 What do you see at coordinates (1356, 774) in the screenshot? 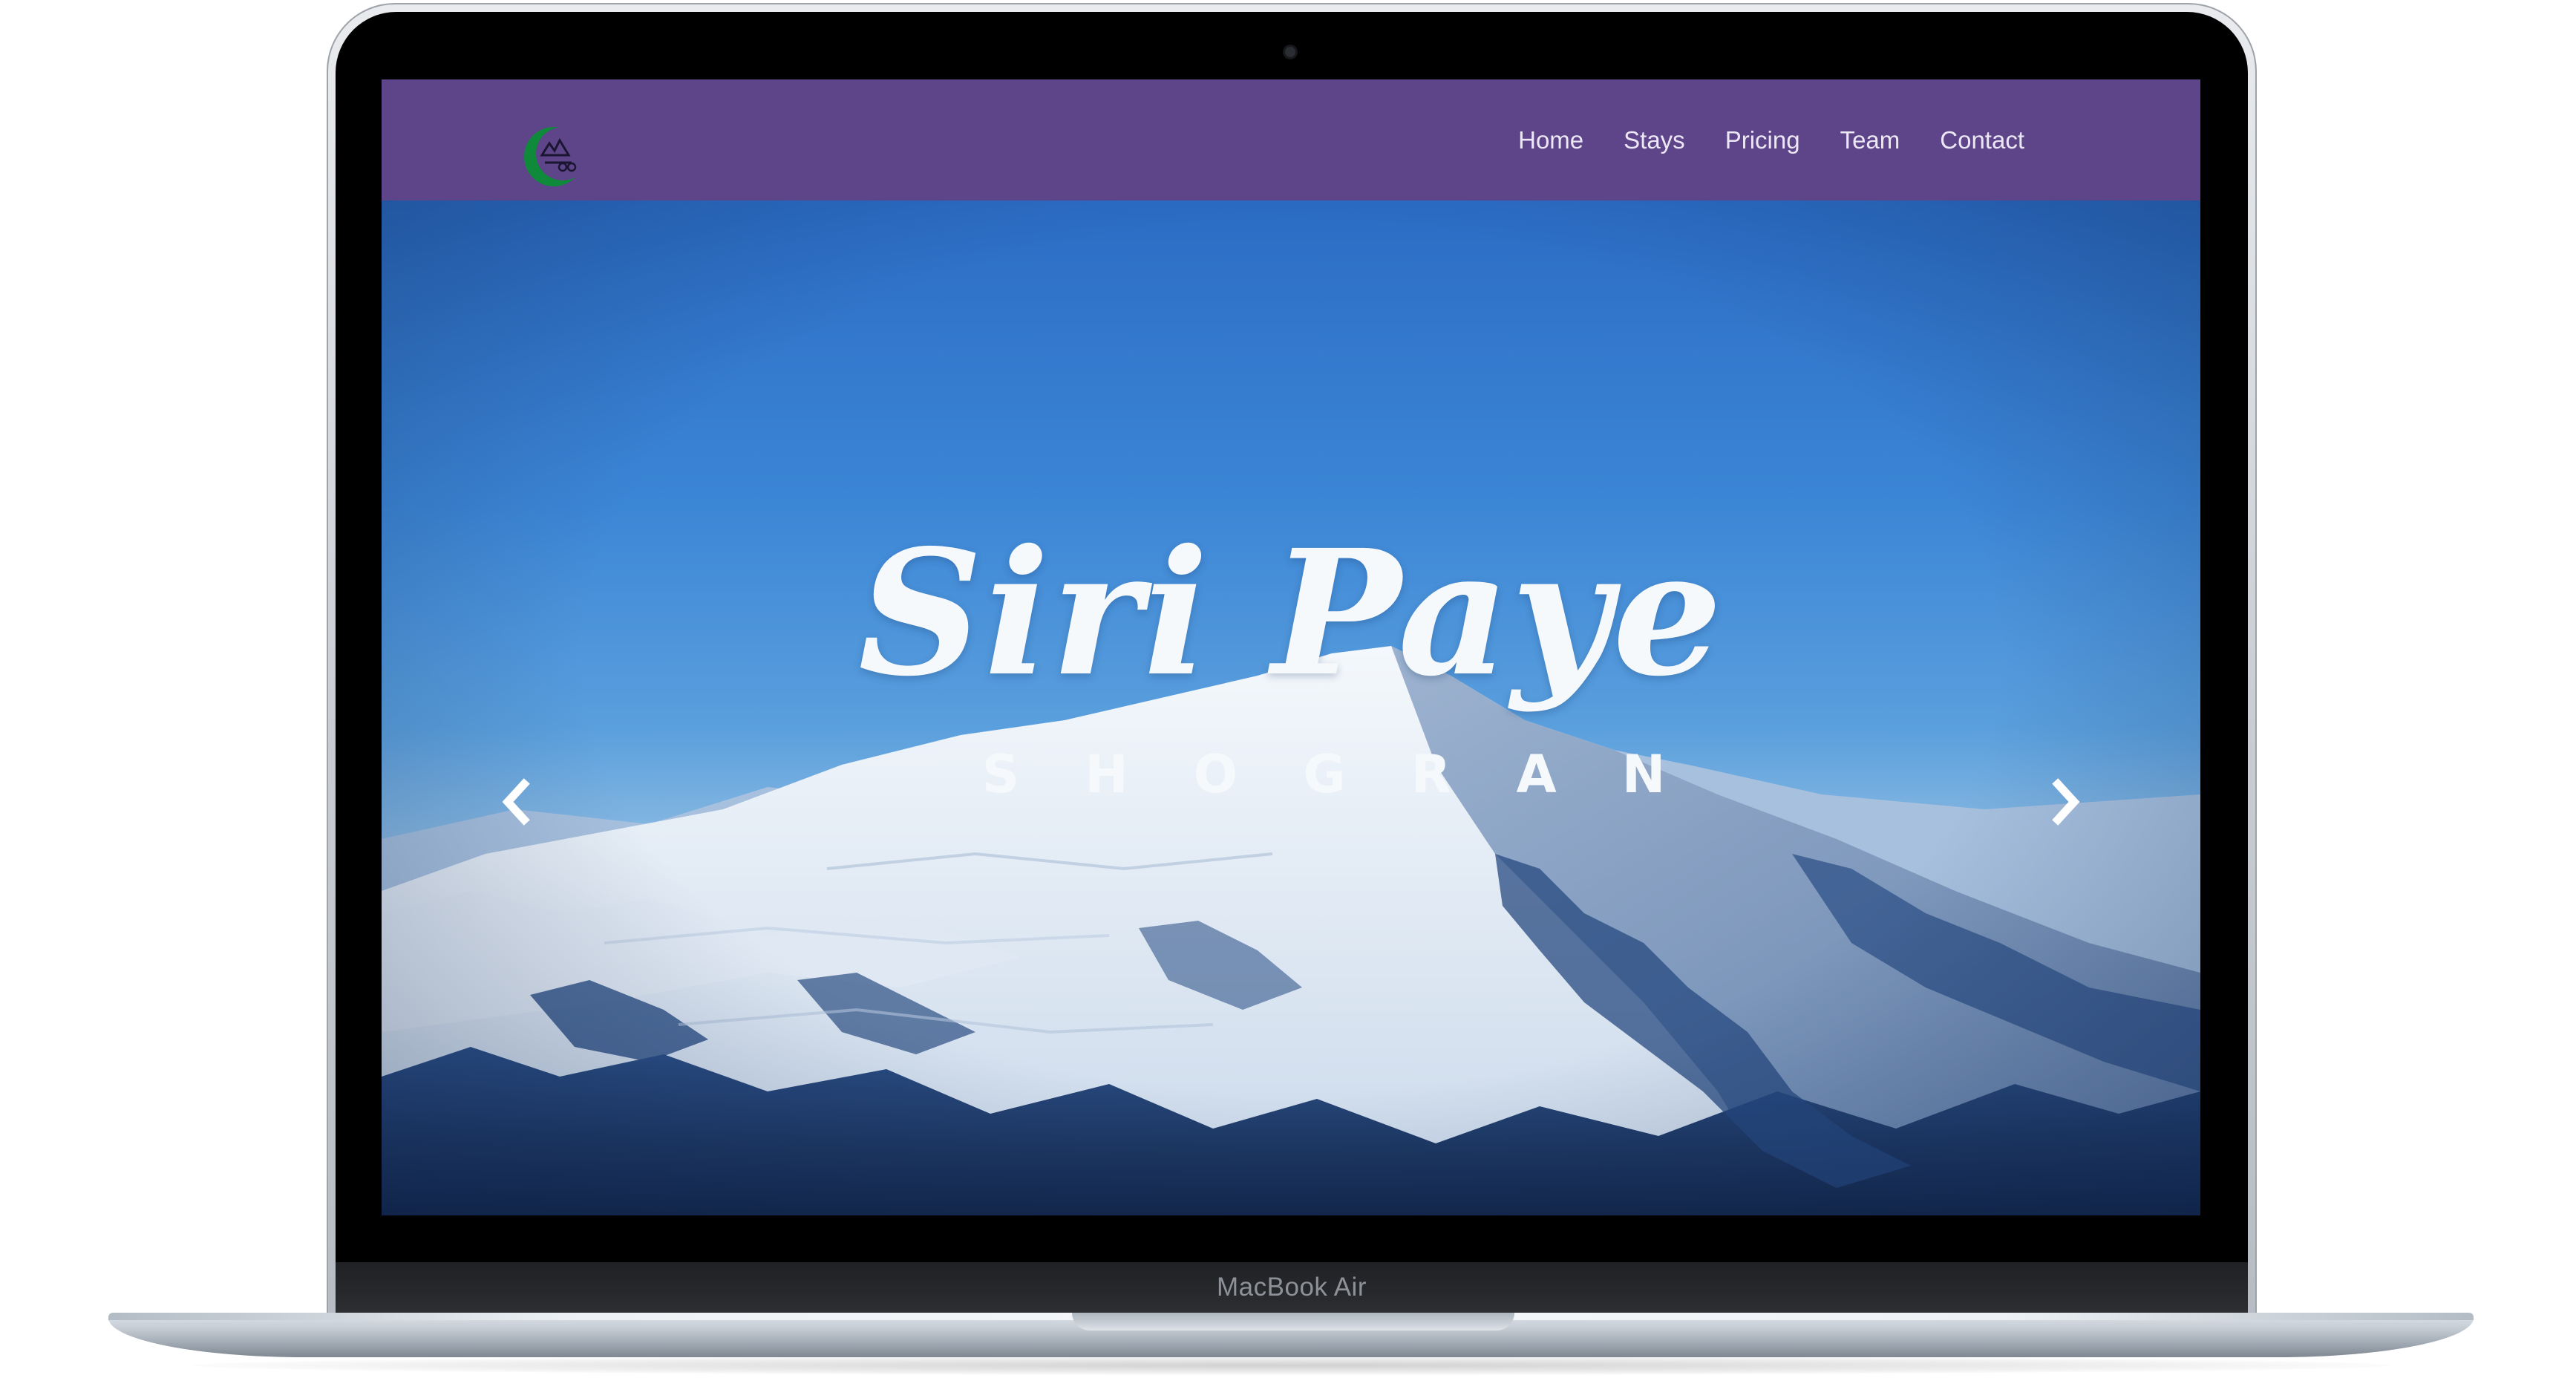
I see `hero-subtitle: SHOGRAN` at bounding box center [1356, 774].